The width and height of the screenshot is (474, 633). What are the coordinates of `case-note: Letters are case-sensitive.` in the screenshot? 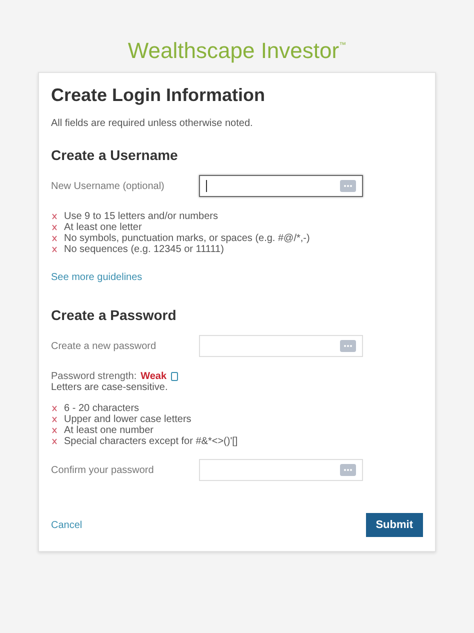 It's located at (110, 387).